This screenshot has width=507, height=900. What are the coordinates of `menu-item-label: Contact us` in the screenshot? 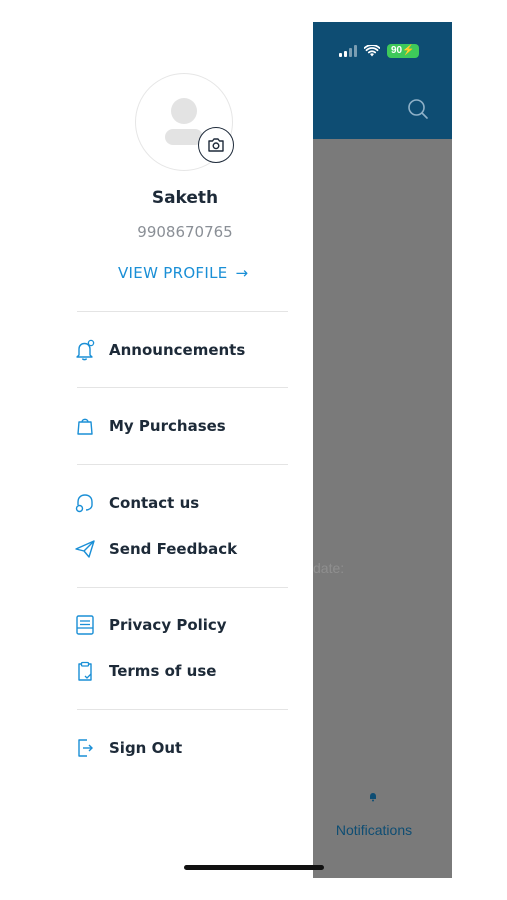 It's located at (154, 503).